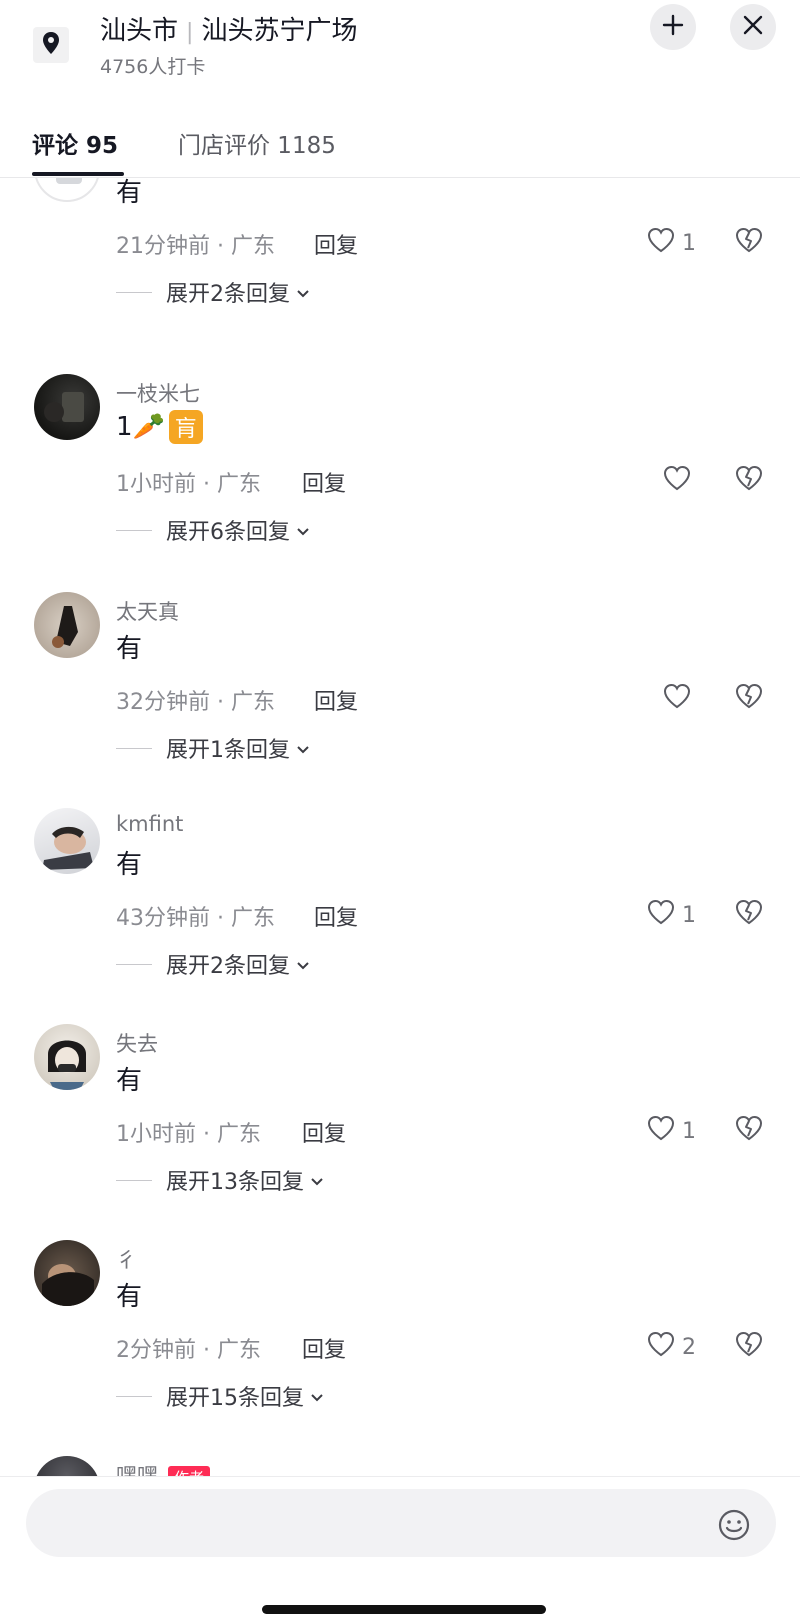 The image size is (800, 1624). I want to click on comment-input-bar, so click(400, 1550).